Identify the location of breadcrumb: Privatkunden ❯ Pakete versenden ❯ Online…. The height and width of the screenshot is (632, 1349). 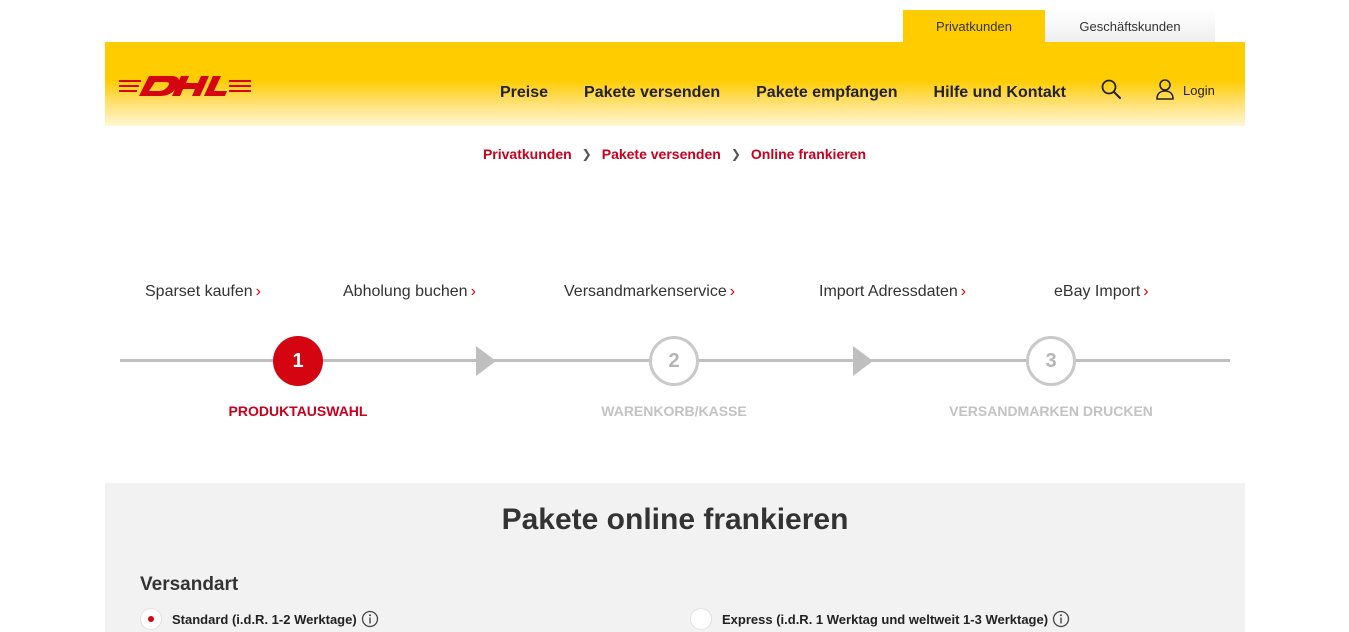
(674, 154).